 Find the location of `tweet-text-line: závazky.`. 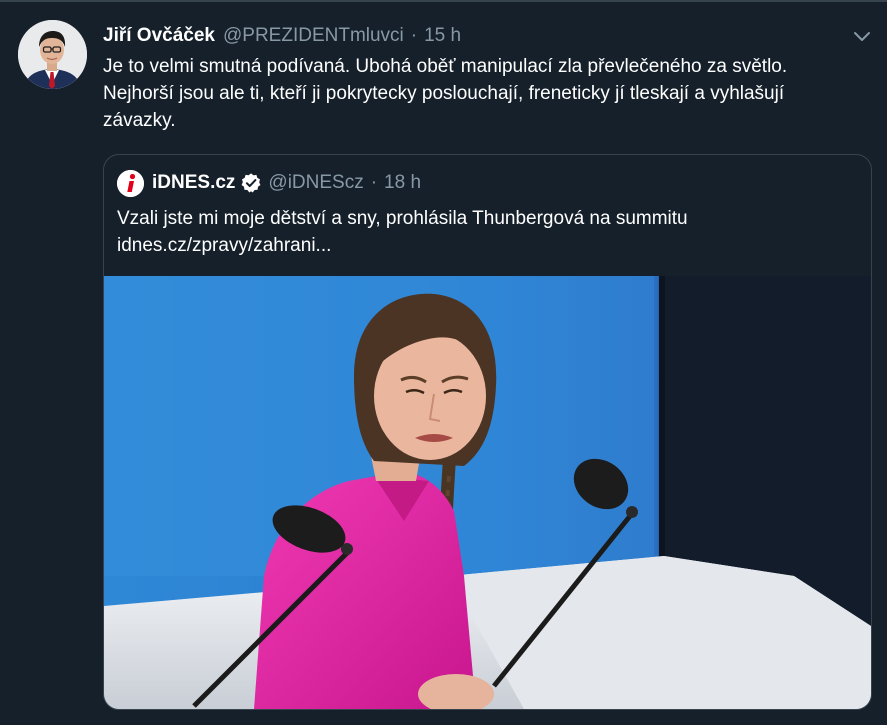

tweet-text-line: závazky. is located at coordinates (139, 120).